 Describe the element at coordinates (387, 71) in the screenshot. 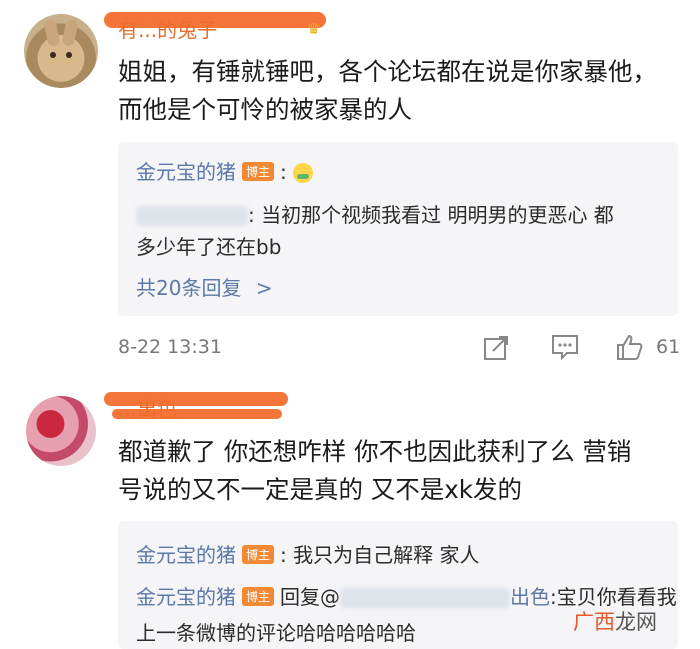

I see `comment-text-line: 姐姐，有锤就锤吧，各个论坛都在说是你家暴他，` at that location.